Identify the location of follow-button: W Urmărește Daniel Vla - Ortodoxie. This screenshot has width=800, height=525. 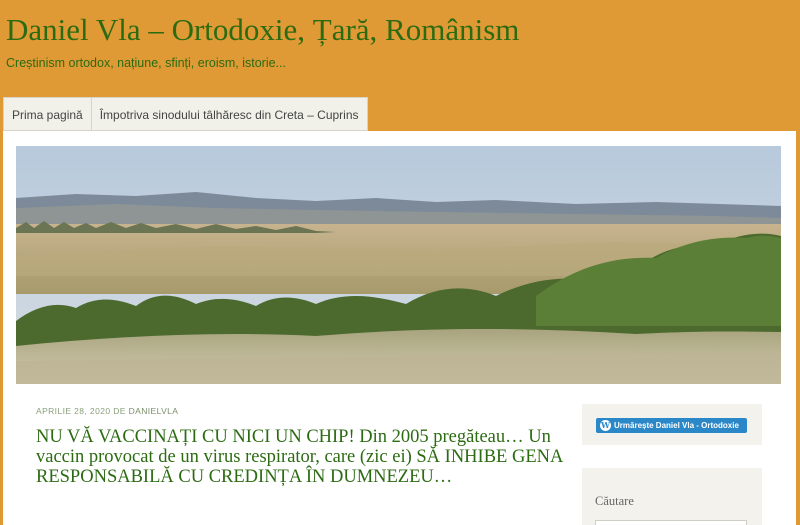
(671, 425).